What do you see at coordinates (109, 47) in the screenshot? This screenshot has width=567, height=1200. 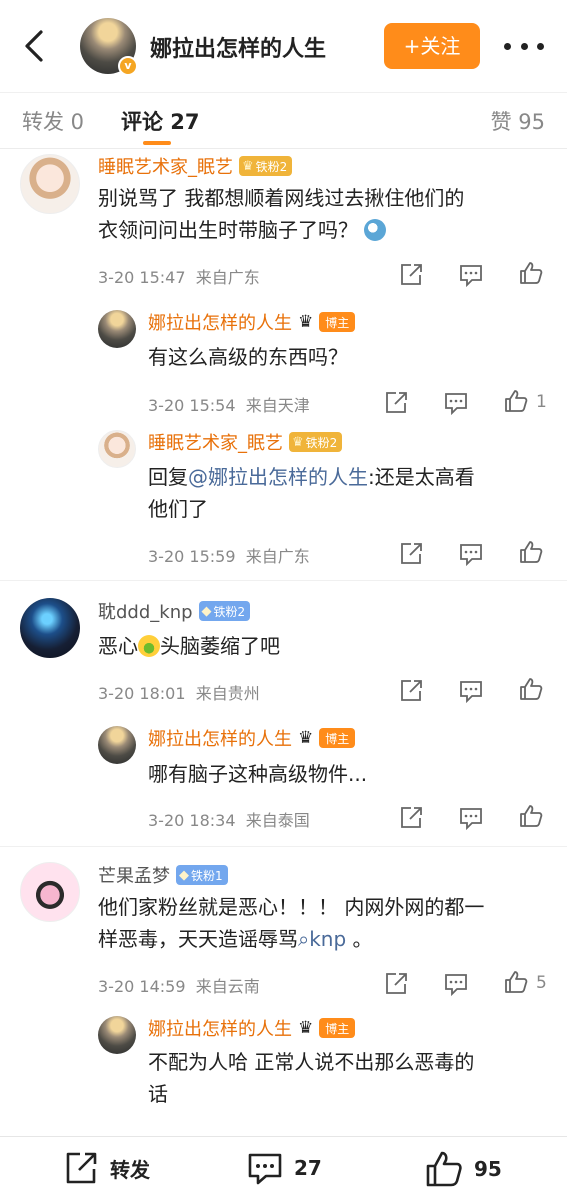 I see `blogger-avatar: v` at bounding box center [109, 47].